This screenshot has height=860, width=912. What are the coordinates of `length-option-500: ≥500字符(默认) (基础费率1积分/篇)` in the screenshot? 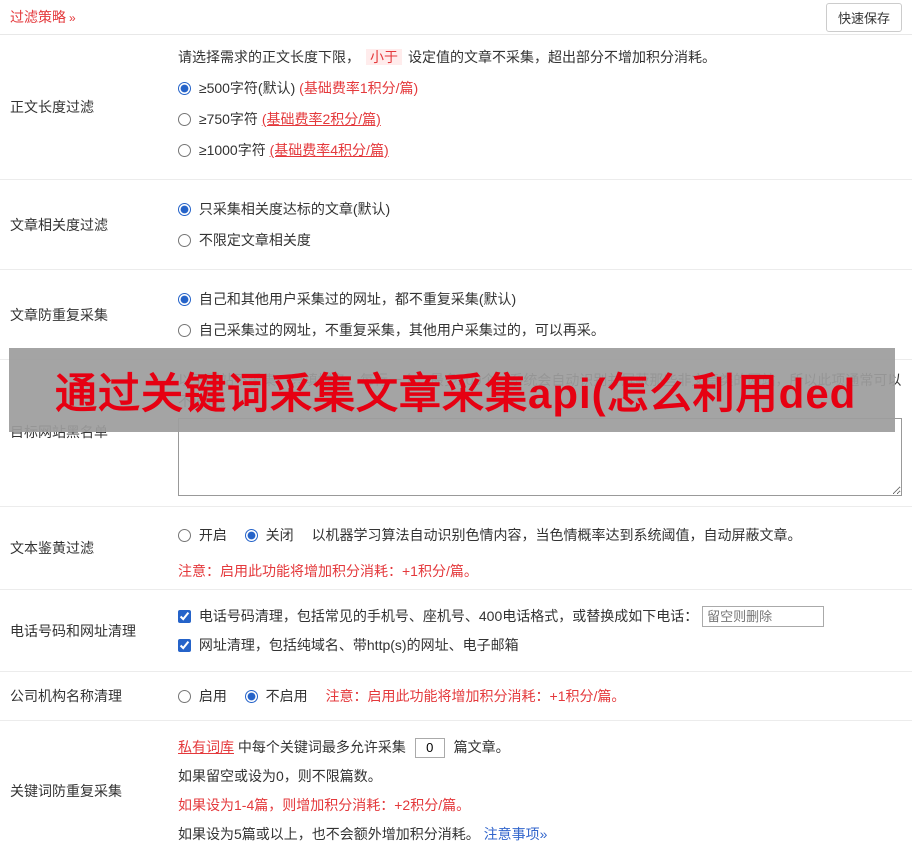 It's located at (540, 88).